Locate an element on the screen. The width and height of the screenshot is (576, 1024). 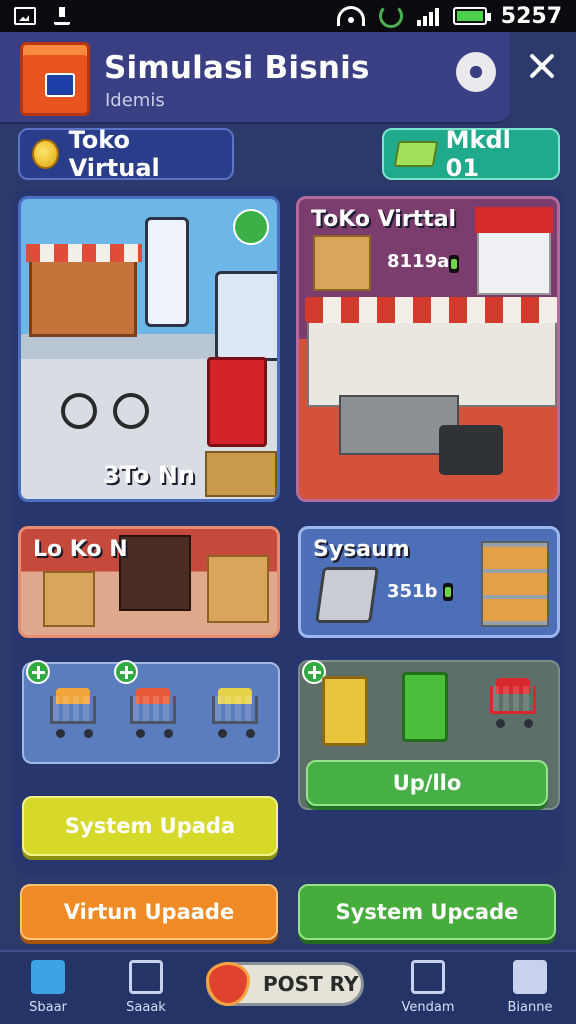
nav-item-vendor: Vendam is located at coordinates (428, 991).